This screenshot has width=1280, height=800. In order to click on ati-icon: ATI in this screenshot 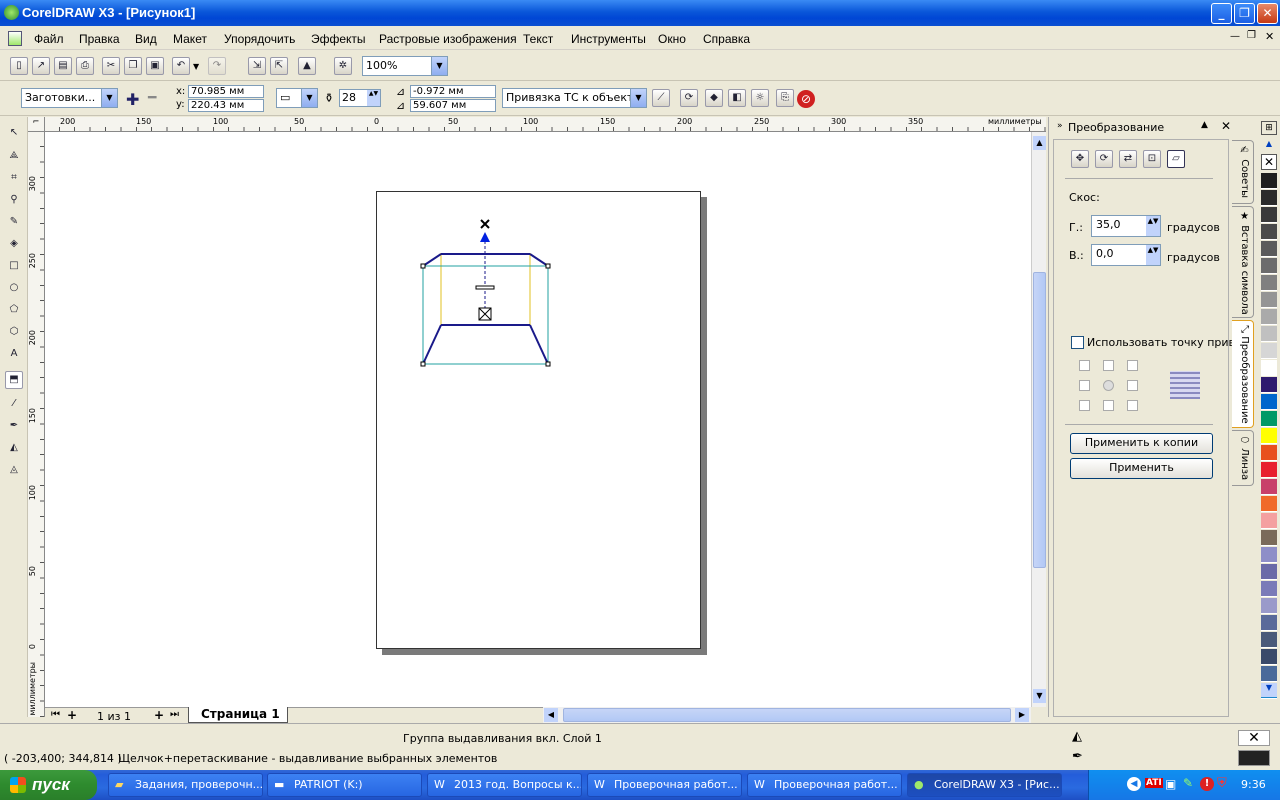, I will do `click(1154, 783)`.